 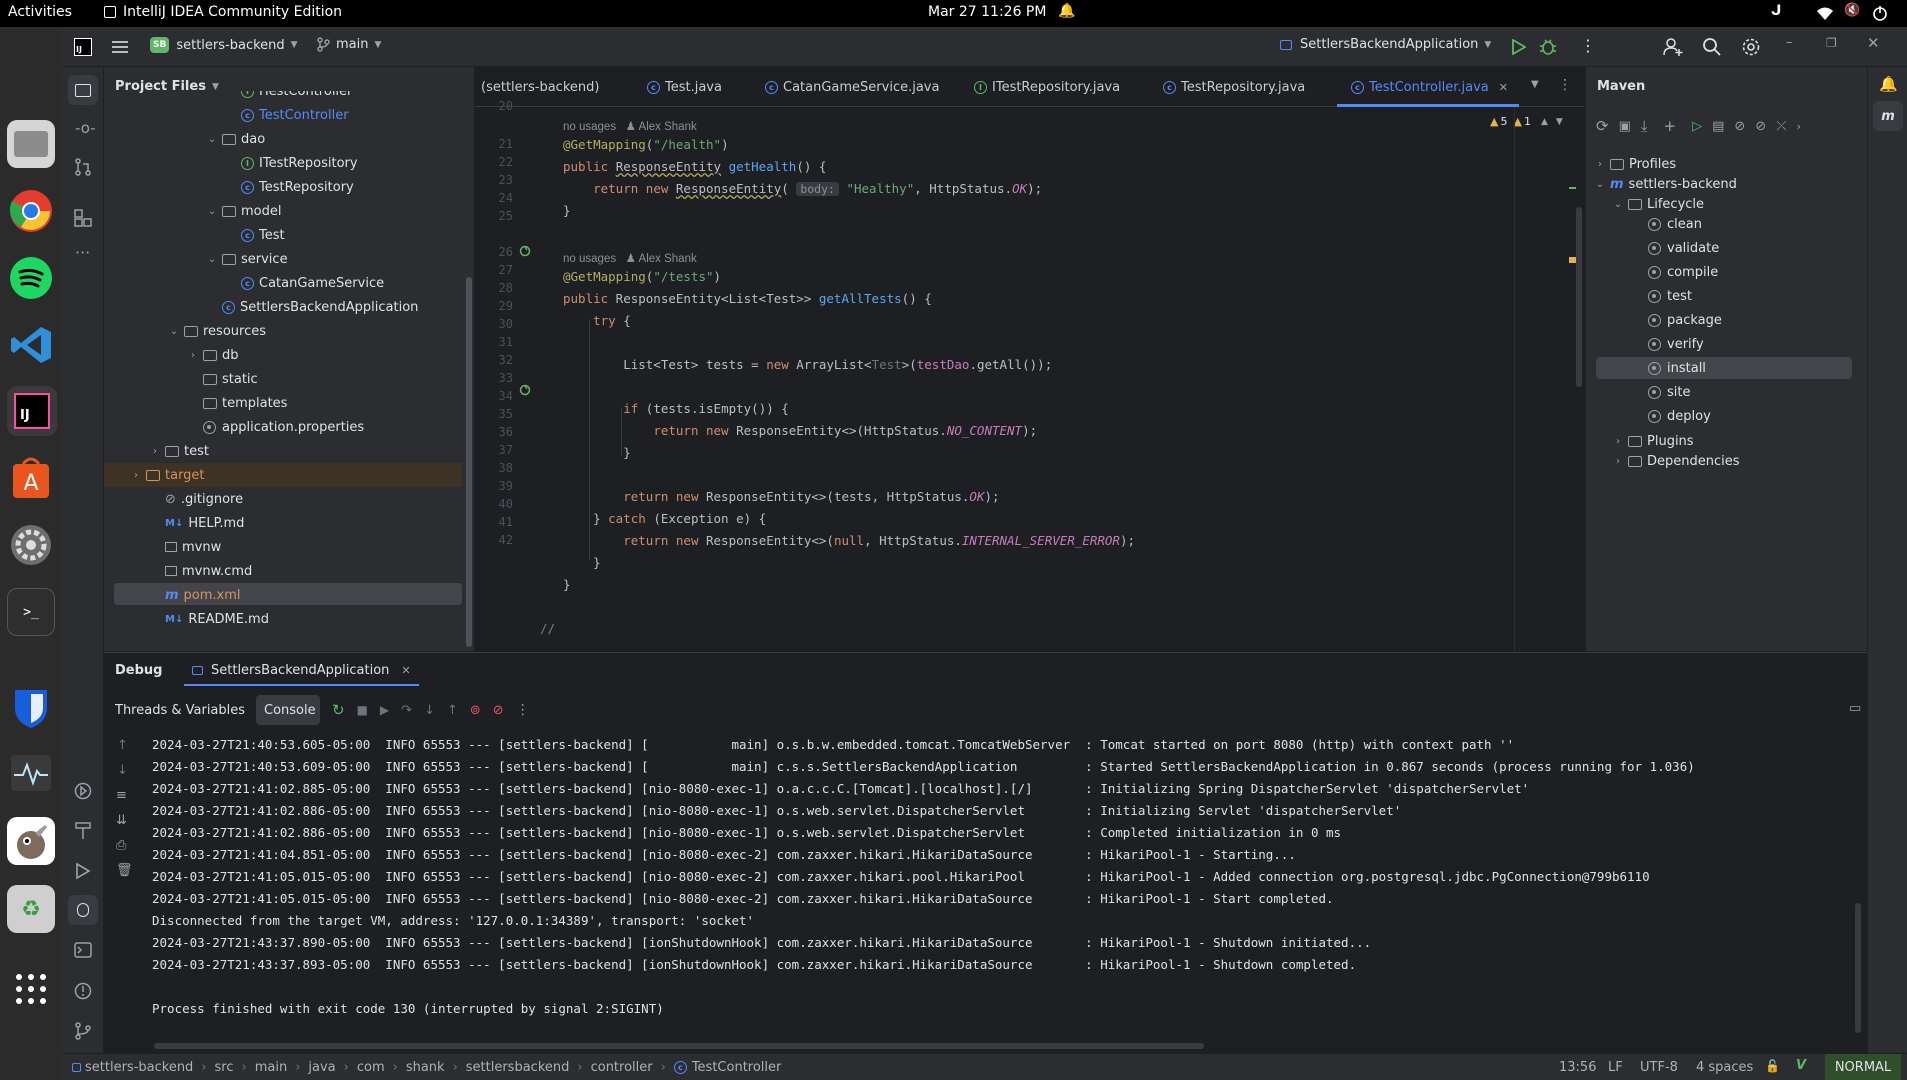 I want to click on breadcrumb-item: controller, so click(x=622, y=1067).